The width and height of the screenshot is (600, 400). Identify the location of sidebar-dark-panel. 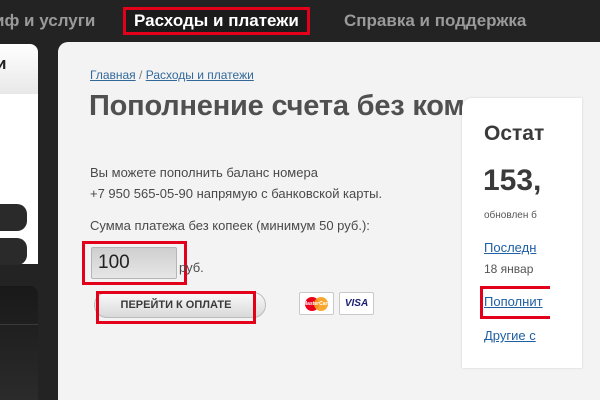
(19, 343).